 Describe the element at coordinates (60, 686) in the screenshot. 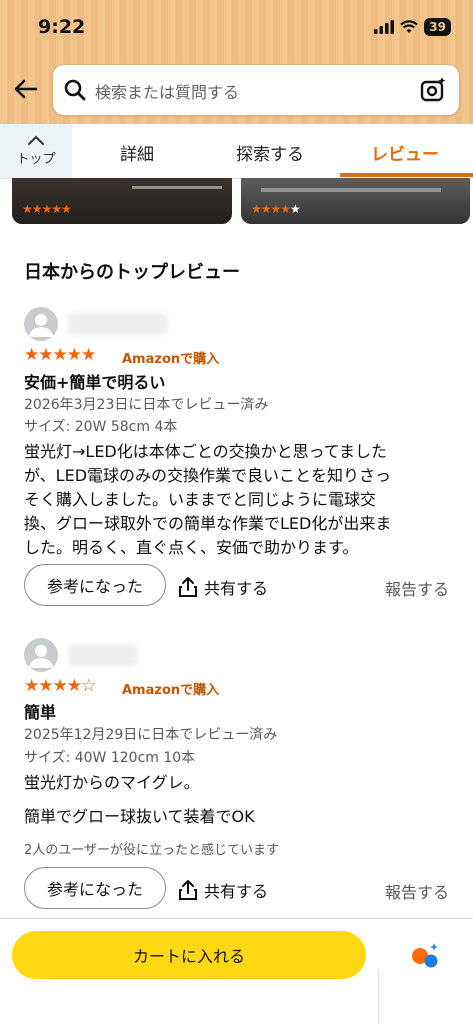

I see `rating-stars: ★★★★☆` at that location.